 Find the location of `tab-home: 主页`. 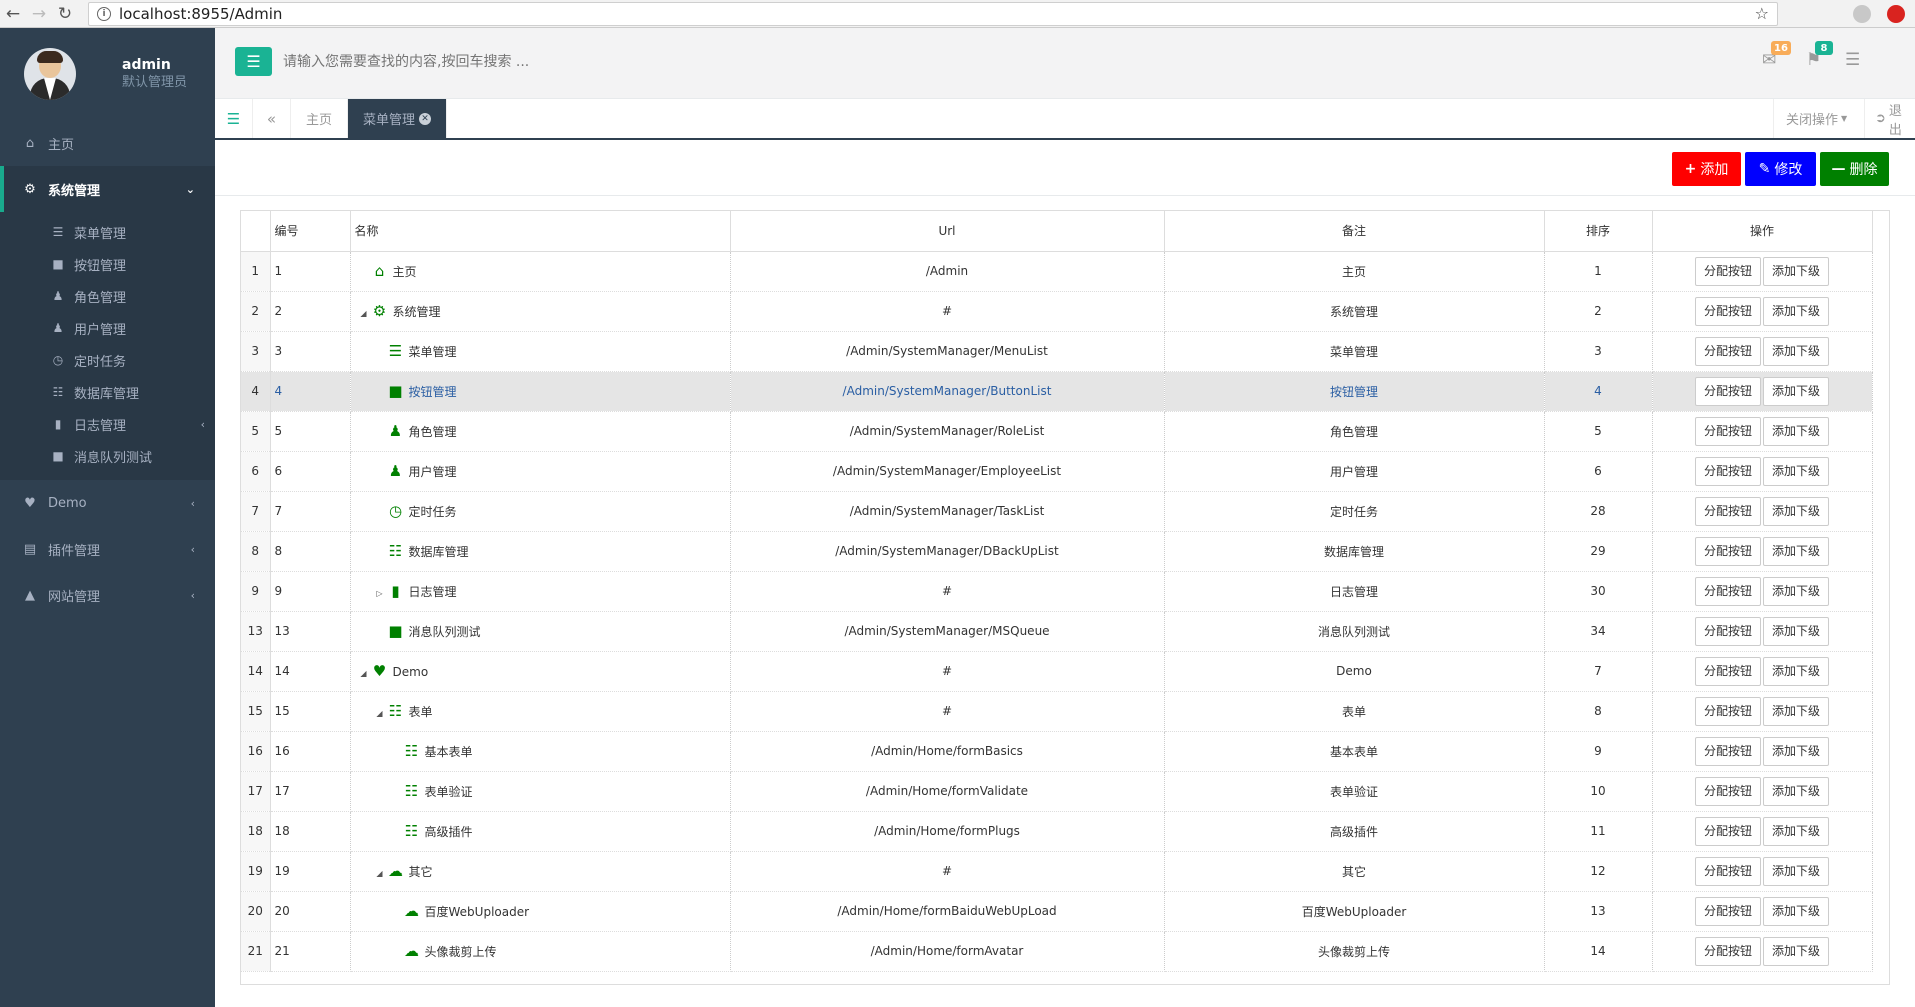

tab-home: 主页 is located at coordinates (320, 118).